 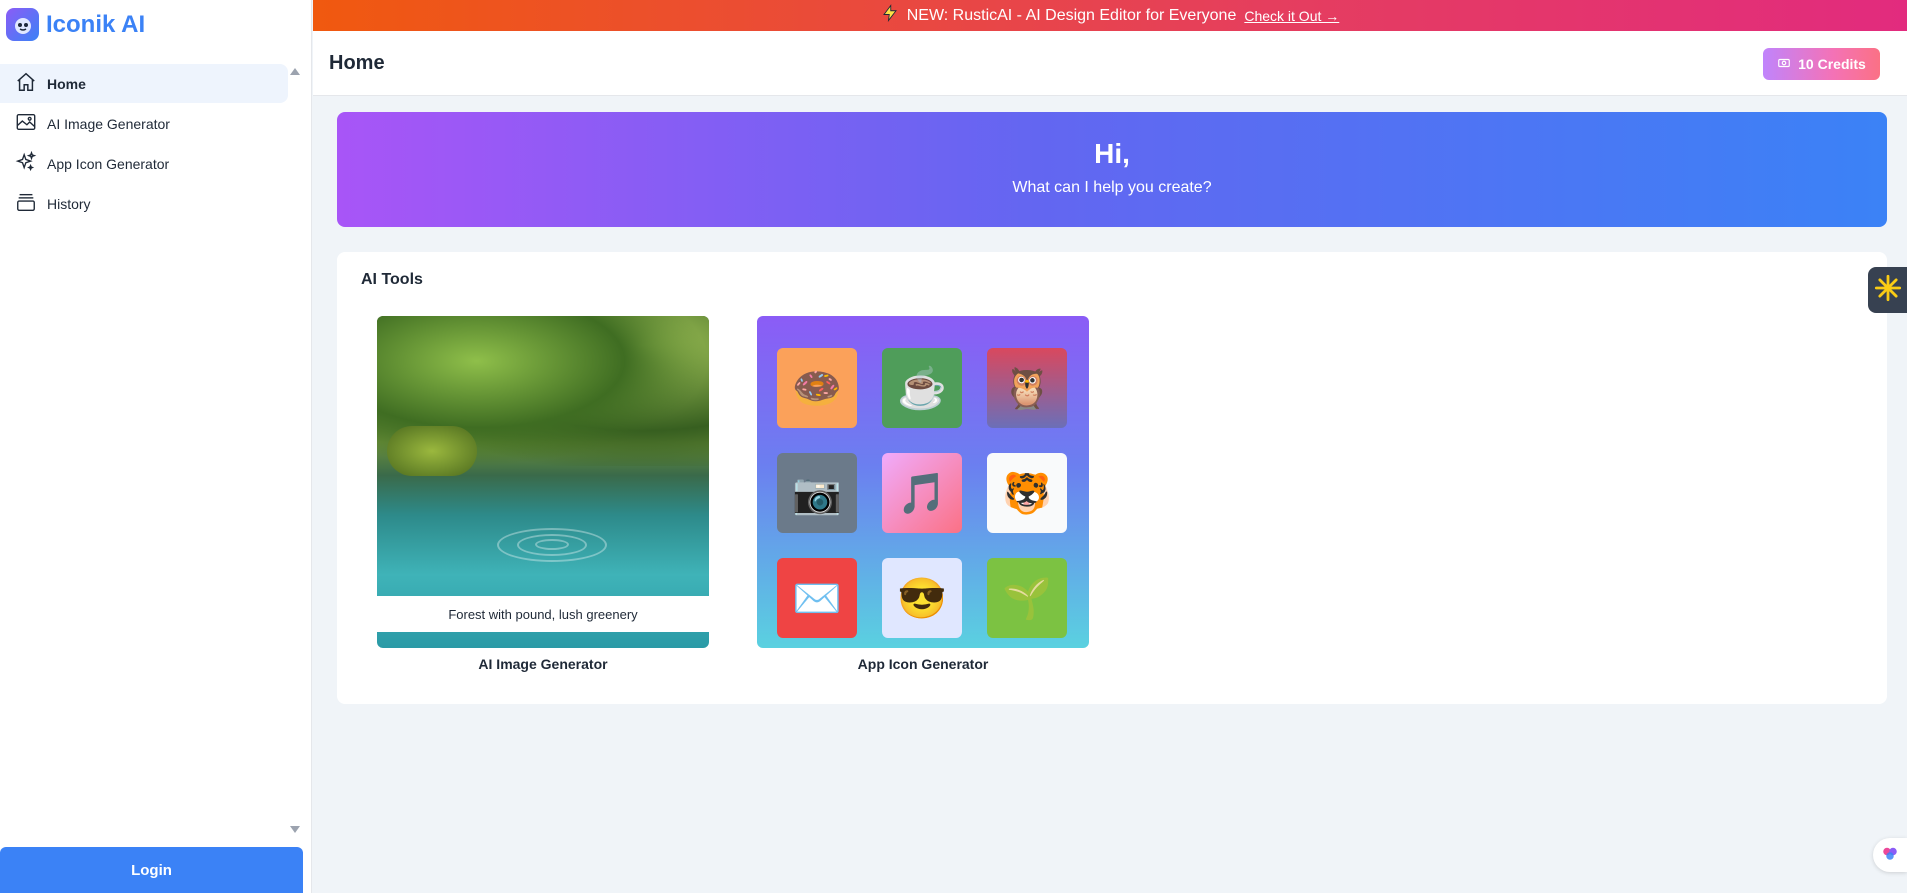 I want to click on image-icon, so click(x=26, y=123).